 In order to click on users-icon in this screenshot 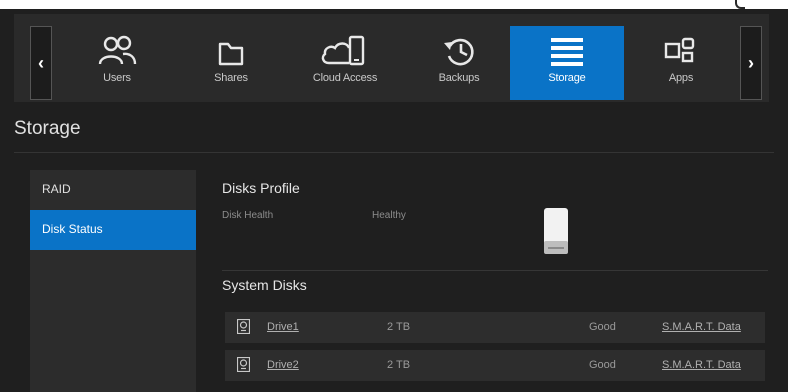, I will do `click(117, 50)`.